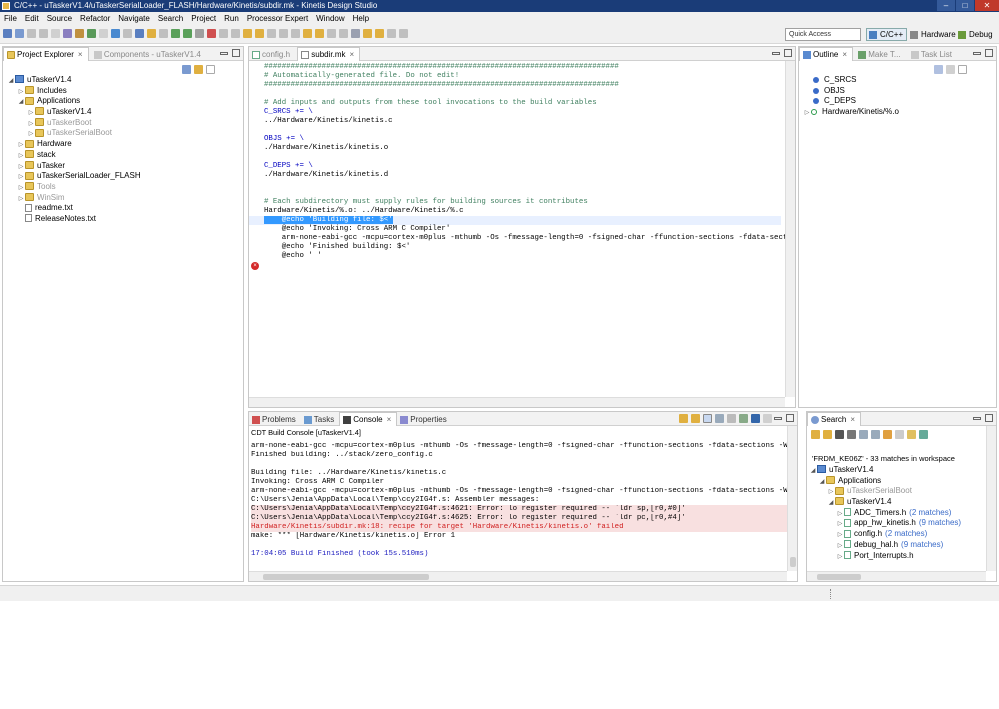  Describe the element at coordinates (834, 419) in the screenshot. I see `tab-search: Search ×` at that location.